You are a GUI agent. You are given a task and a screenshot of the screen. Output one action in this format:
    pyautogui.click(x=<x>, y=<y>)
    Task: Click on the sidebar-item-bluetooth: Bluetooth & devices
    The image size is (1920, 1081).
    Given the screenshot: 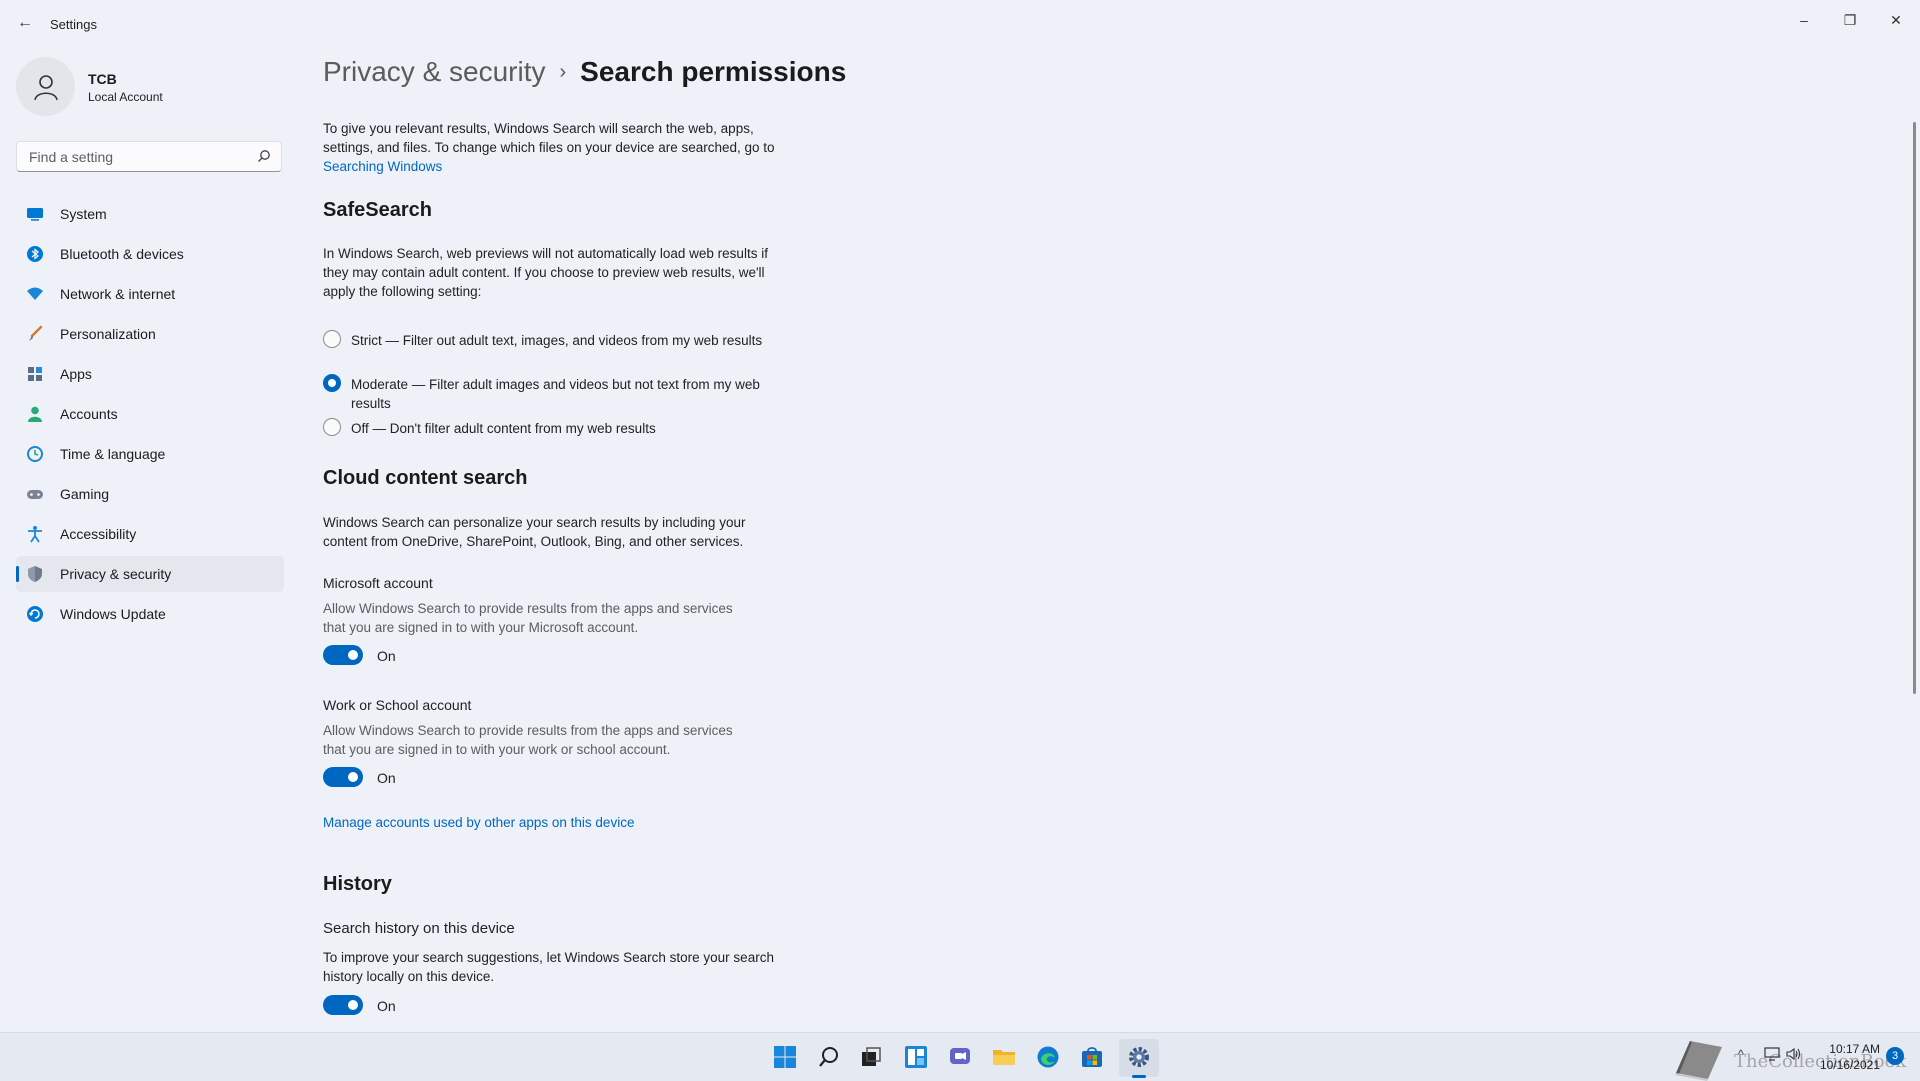 What is the action you would take?
    pyautogui.click(x=150, y=254)
    